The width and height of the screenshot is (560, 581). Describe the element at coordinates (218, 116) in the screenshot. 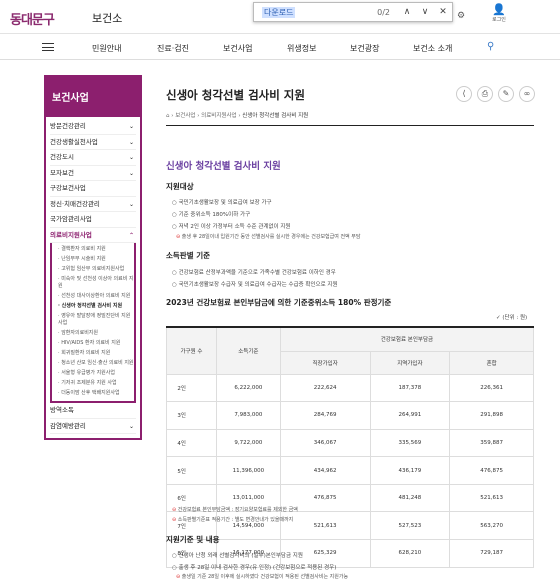

I see `breadcrumb-item: 의료비지원사업` at that location.